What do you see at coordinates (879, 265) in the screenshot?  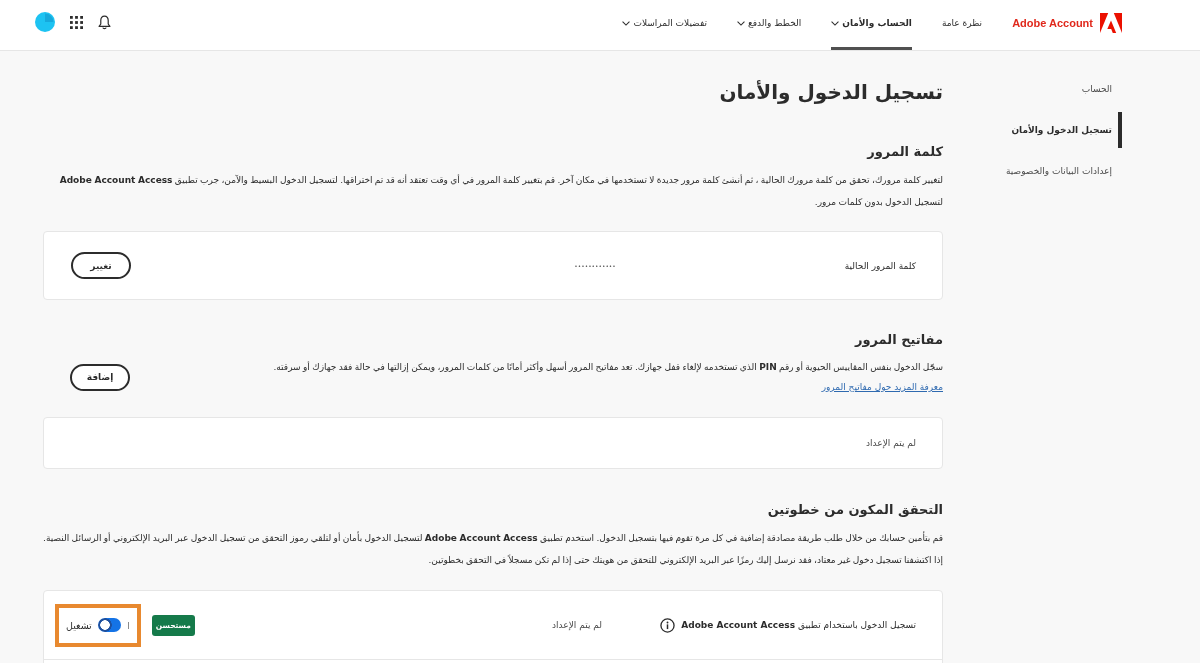 I see `field-label: كلمة المرور الحالية` at bounding box center [879, 265].